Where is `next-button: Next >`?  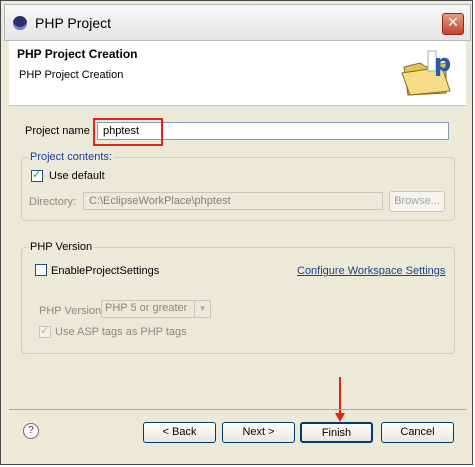
next-button: Next > is located at coordinates (258, 432).